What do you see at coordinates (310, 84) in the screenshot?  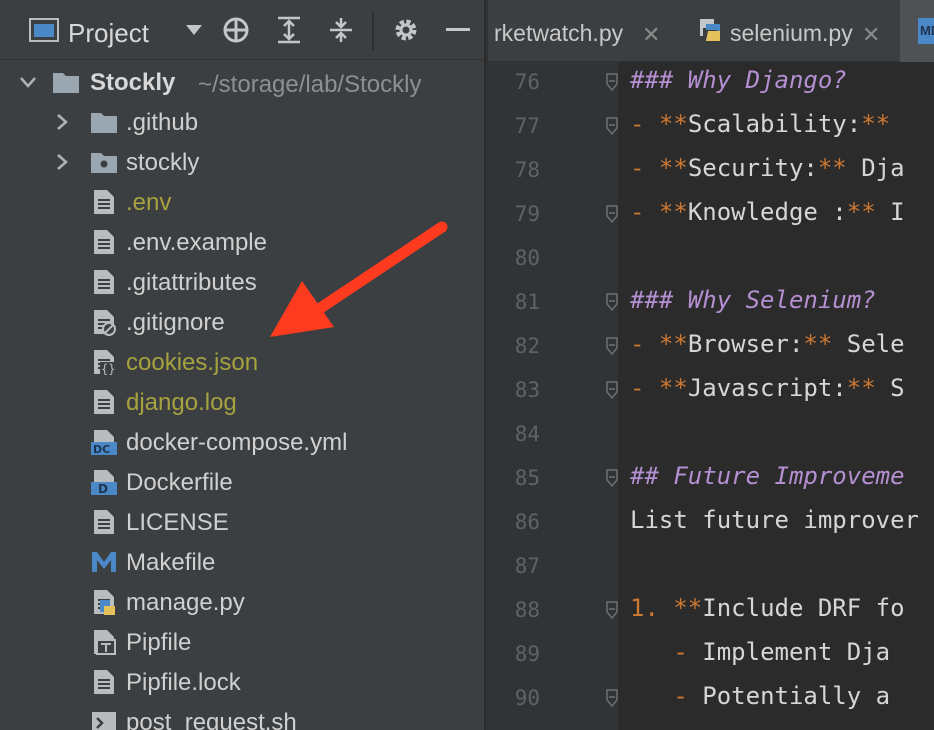 I see `root-path: ~/storage/lab/Stockly` at bounding box center [310, 84].